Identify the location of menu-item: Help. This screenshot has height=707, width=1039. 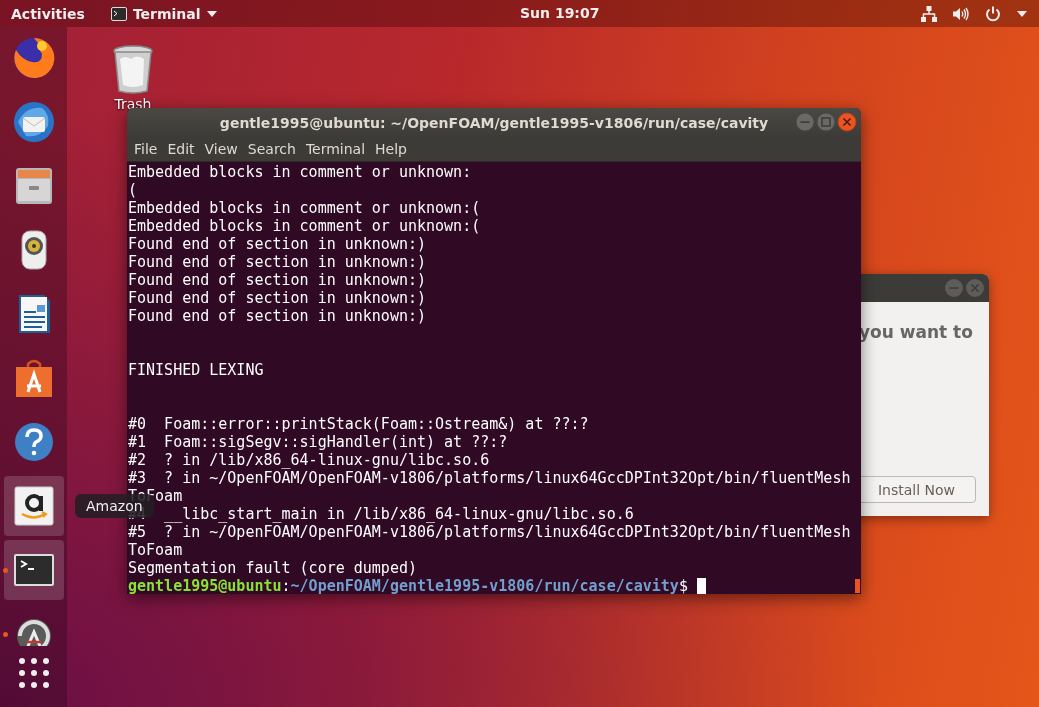
(391, 149).